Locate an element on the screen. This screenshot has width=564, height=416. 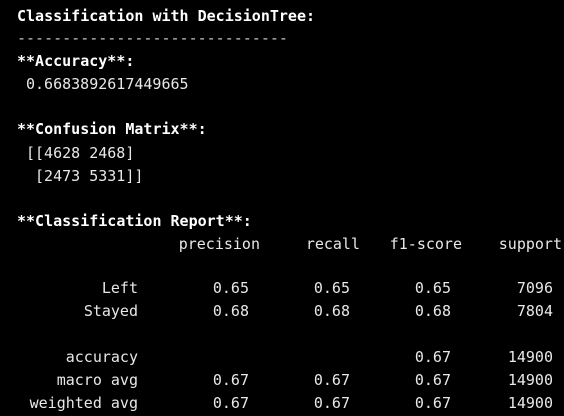
accuracy-value: 0.6683892617449665 is located at coordinates (107, 84).